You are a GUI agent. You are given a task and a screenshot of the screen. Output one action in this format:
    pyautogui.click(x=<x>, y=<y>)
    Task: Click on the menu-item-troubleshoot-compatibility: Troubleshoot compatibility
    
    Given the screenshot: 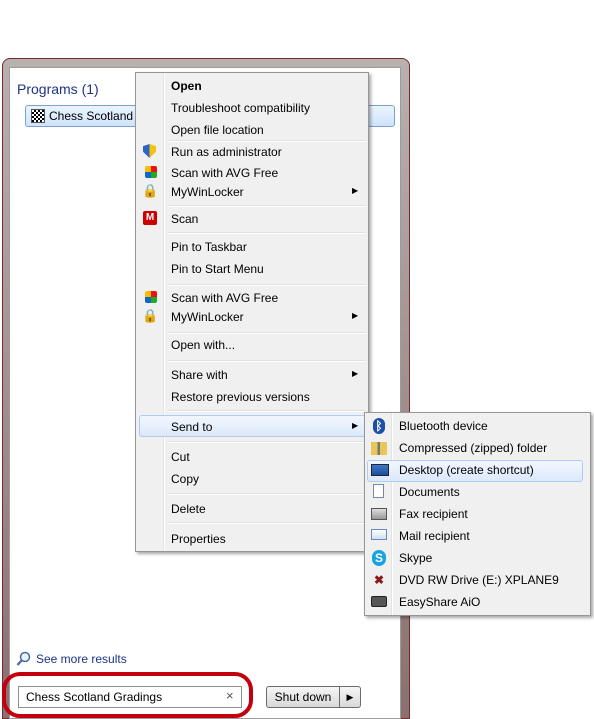 What is the action you would take?
    pyautogui.click(x=240, y=108)
    